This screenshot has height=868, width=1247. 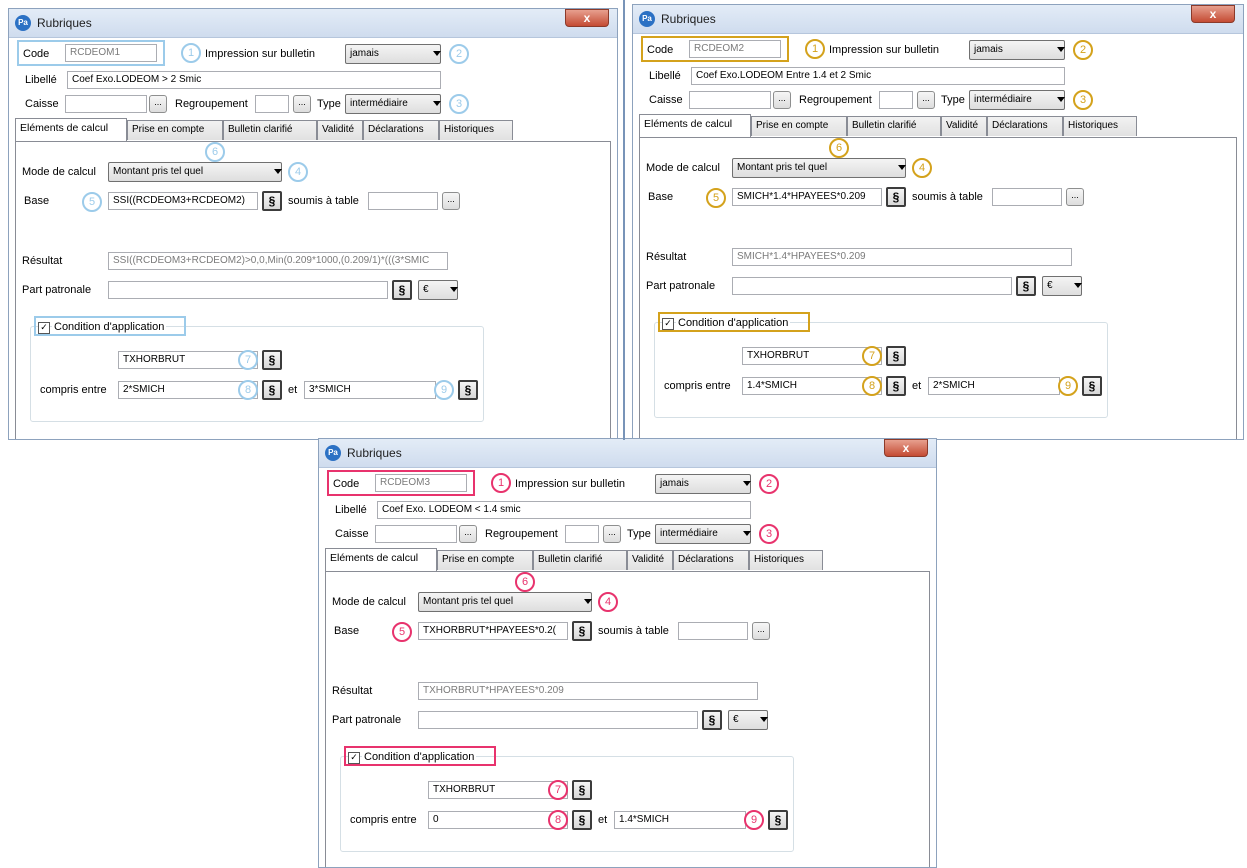 I want to click on et-label: et, so click(x=917, y=386).